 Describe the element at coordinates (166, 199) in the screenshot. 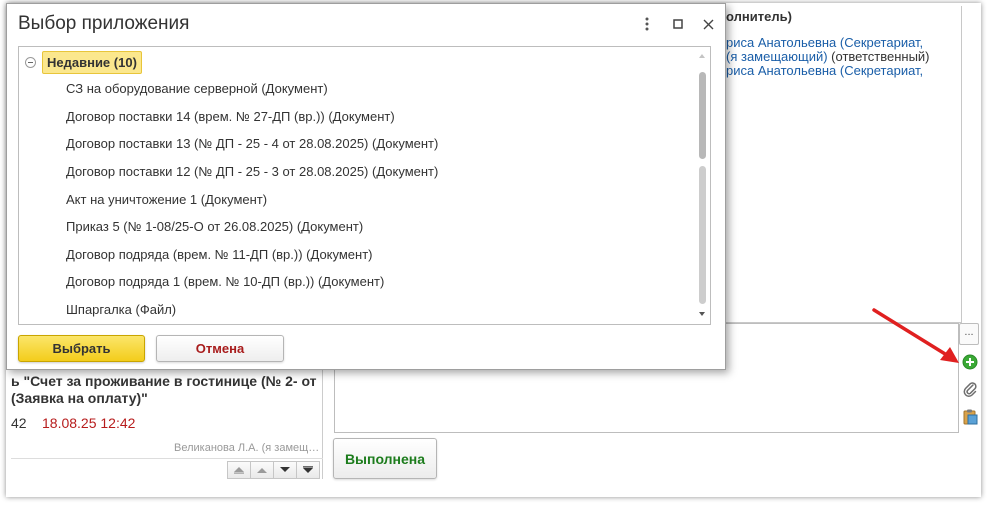

I see `list-item: Акт на уничтожение 1 (Документ)` at that location.